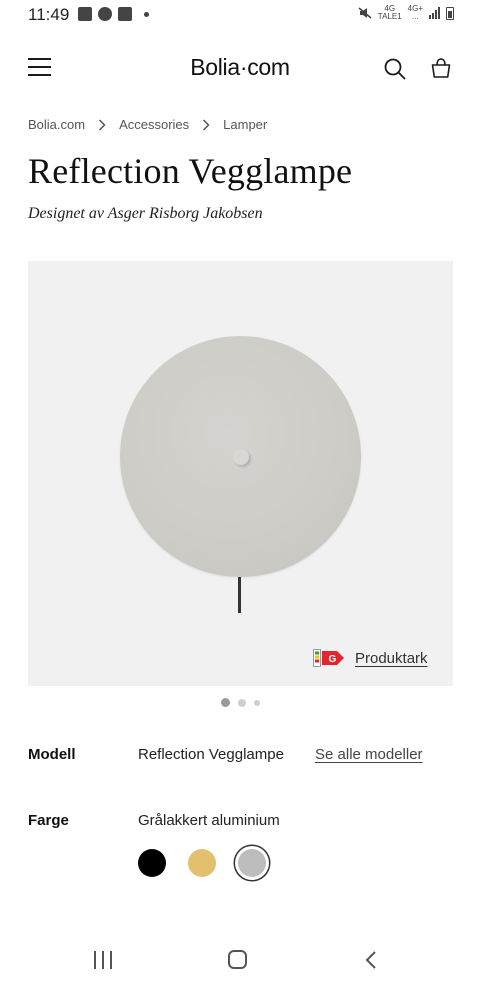 The height and width of the screenshot is (987, 480). Describe the element at coordinates (391, 658) in the screenshot. I see `datasheet-label: Produktark` at that location.